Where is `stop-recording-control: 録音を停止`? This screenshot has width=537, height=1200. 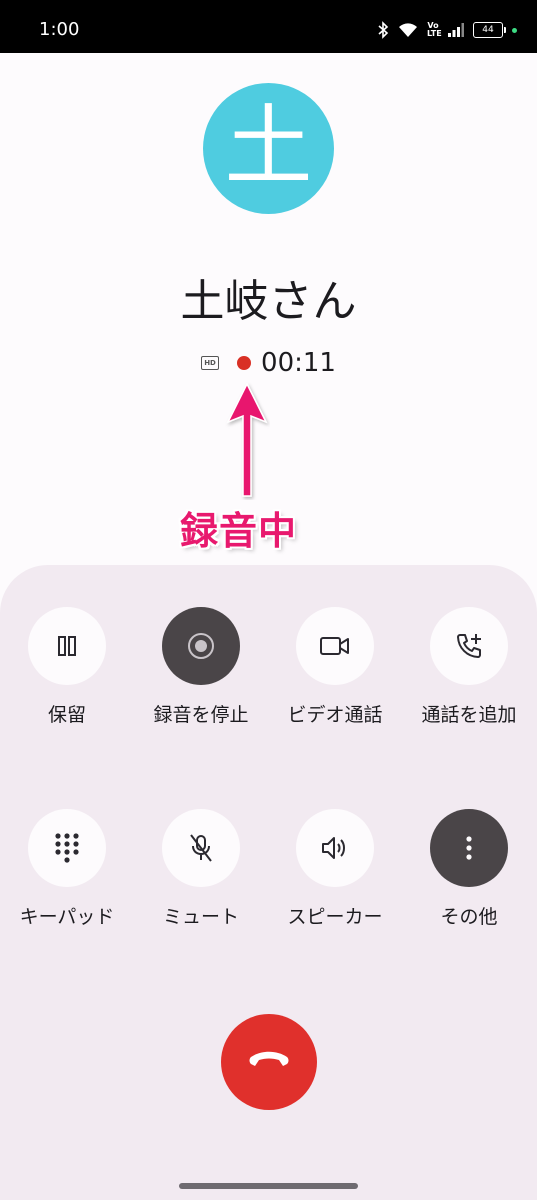
stop-recording-control: 録音を停止 is located at coordinates (201, 667).